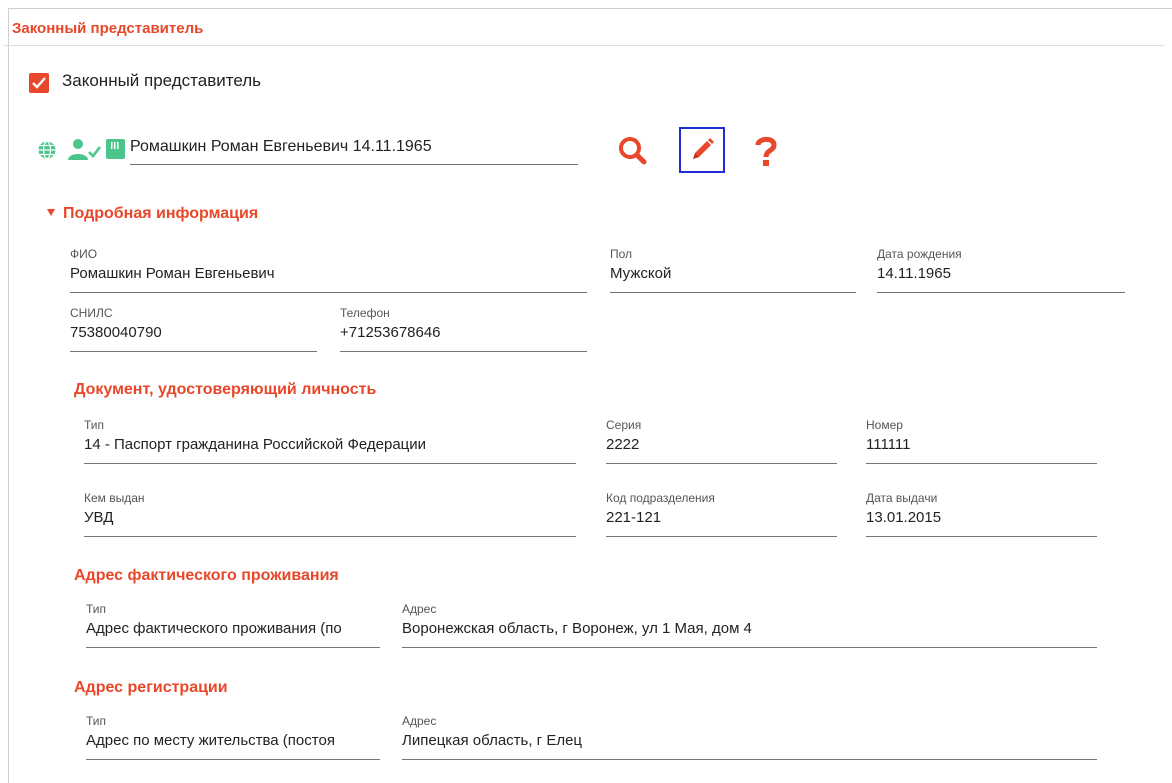 The width and height of the screenshot is (1172, 783). I want to click on fio-label: ФИО, so click(84, 254).